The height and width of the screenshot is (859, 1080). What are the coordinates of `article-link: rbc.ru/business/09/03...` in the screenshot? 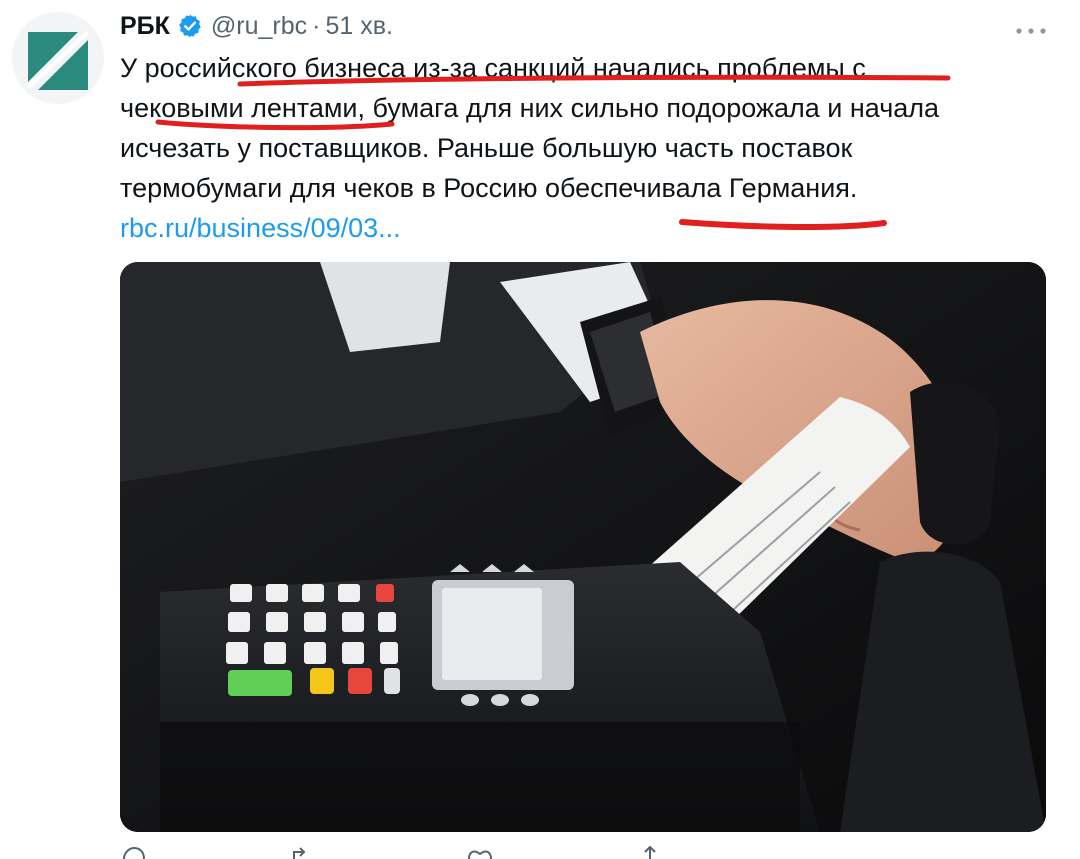 It's located at (580, 228).